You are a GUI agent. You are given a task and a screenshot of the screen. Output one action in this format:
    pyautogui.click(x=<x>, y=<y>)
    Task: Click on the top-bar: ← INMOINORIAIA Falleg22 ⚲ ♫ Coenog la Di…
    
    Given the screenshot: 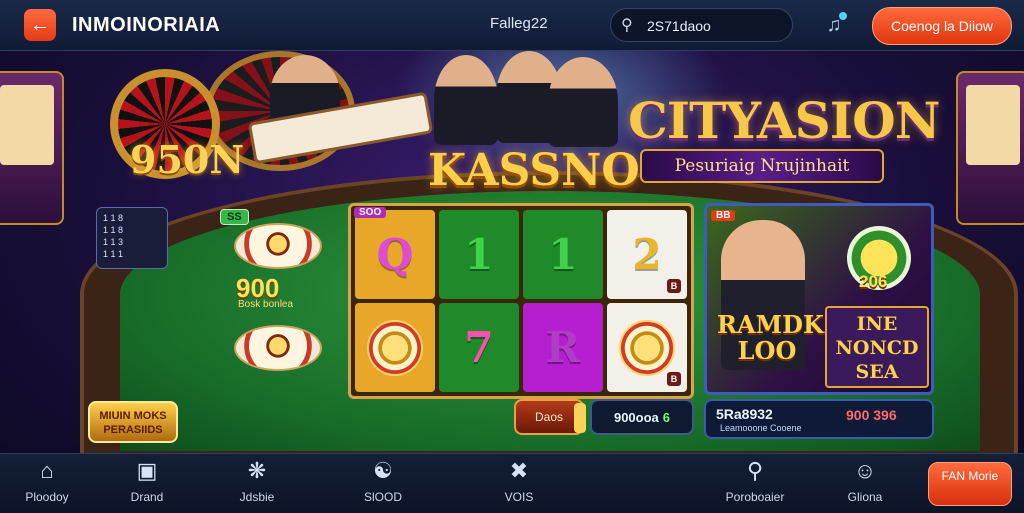 What is the action you would take?
    pyautogui.click(x=512, y=25)
    